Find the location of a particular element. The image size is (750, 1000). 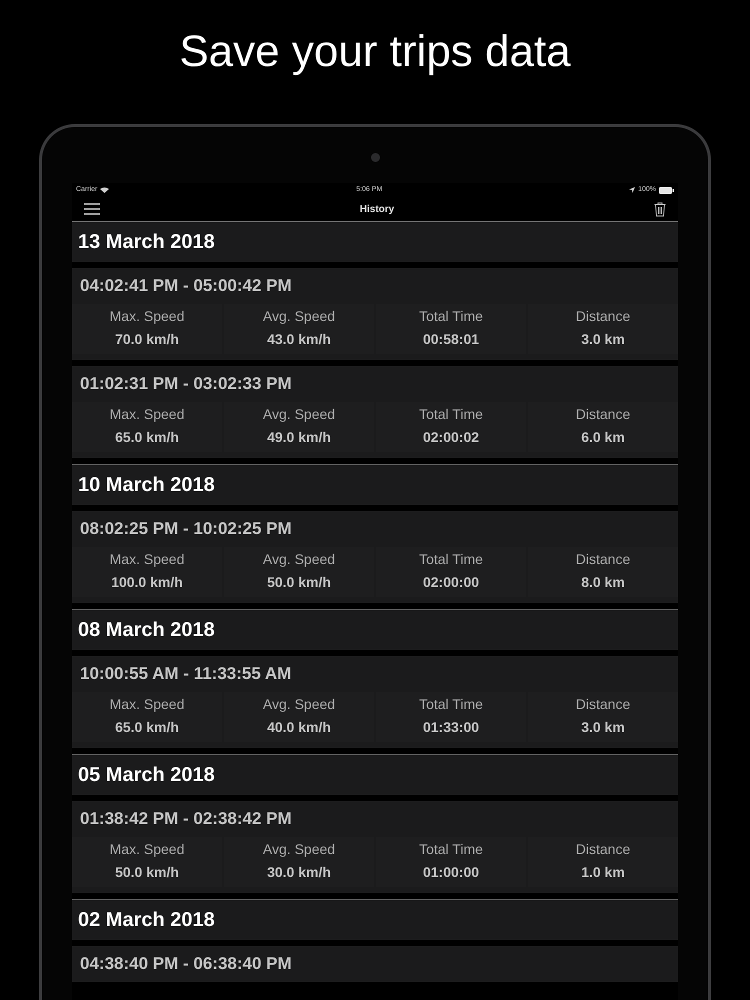

trip-card: 08:02:25 PM - 10:02:25 PM Max. Speed 100.0 km/h Avg. Speed 50.0 km/h Total Time 02:00:00 Distance 8.0 km is located at coordinates (375, 557).